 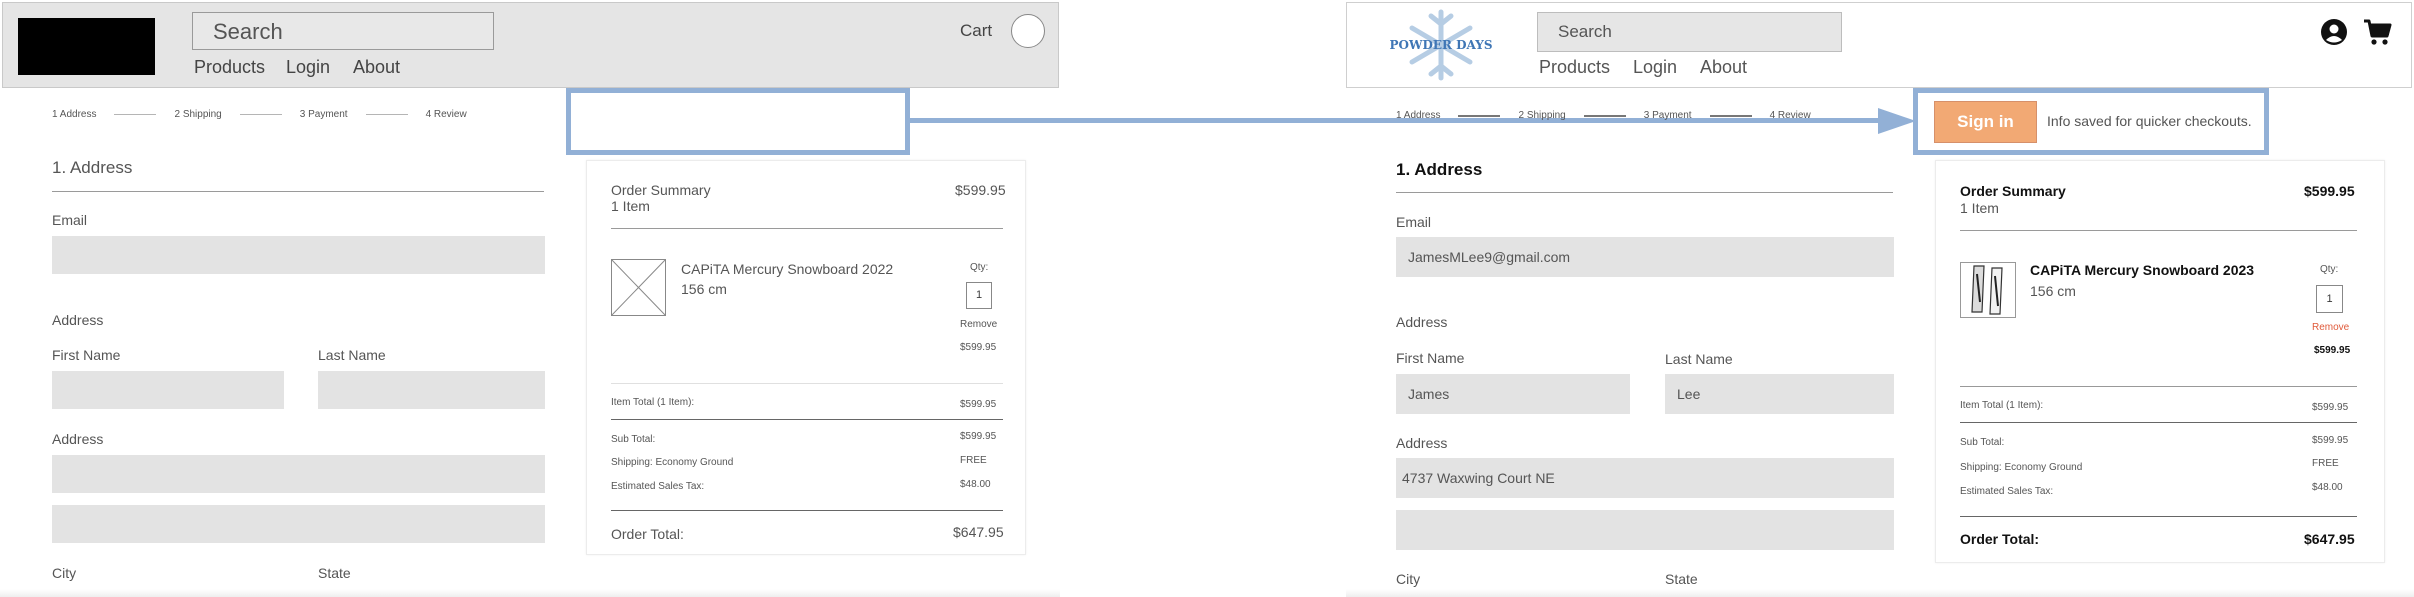 What do you see at coordinates (638, 287) in the screenshot?
I see `product-image-placeholder` at bounding box center [638, 287].